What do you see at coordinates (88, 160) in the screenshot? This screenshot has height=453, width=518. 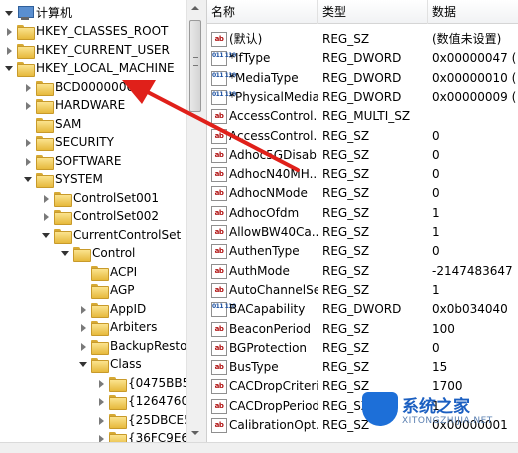 I see `tree-item-label: SOFTWARE` at bounding box center [88, 160].